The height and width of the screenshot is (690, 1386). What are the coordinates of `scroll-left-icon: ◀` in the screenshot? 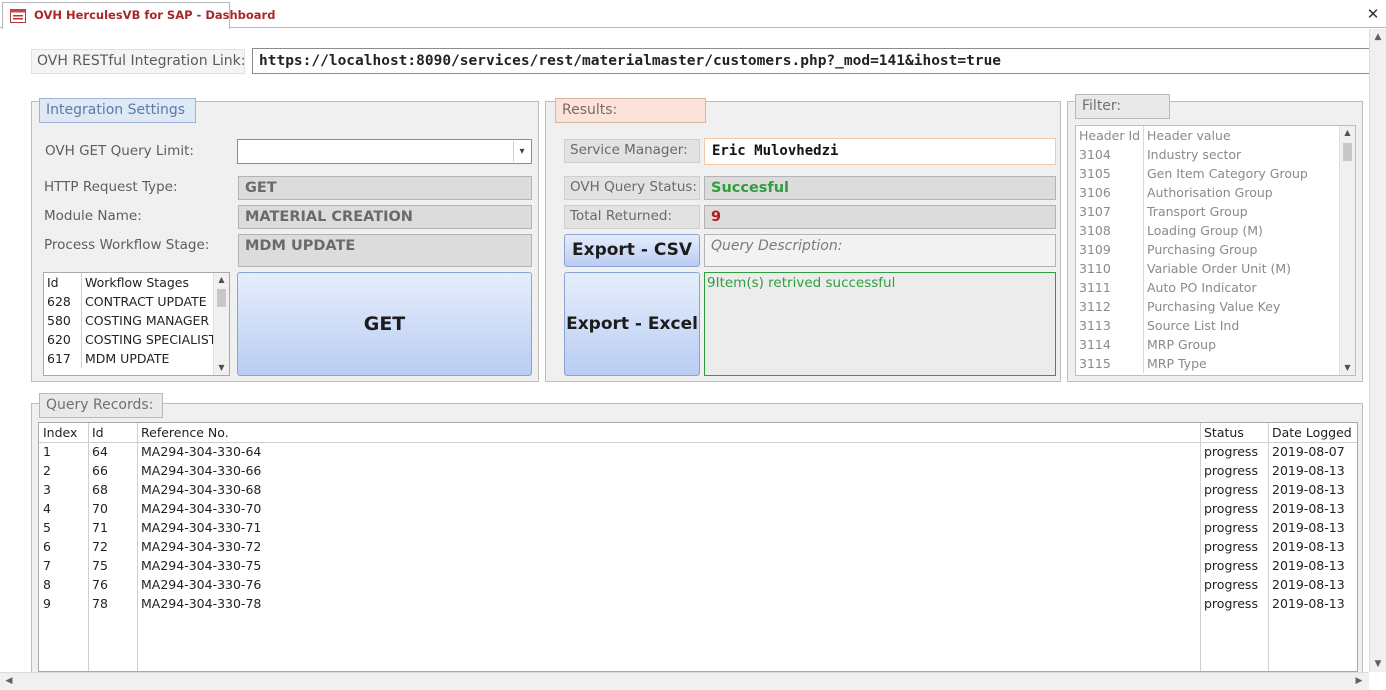 It's located at (9, 681).